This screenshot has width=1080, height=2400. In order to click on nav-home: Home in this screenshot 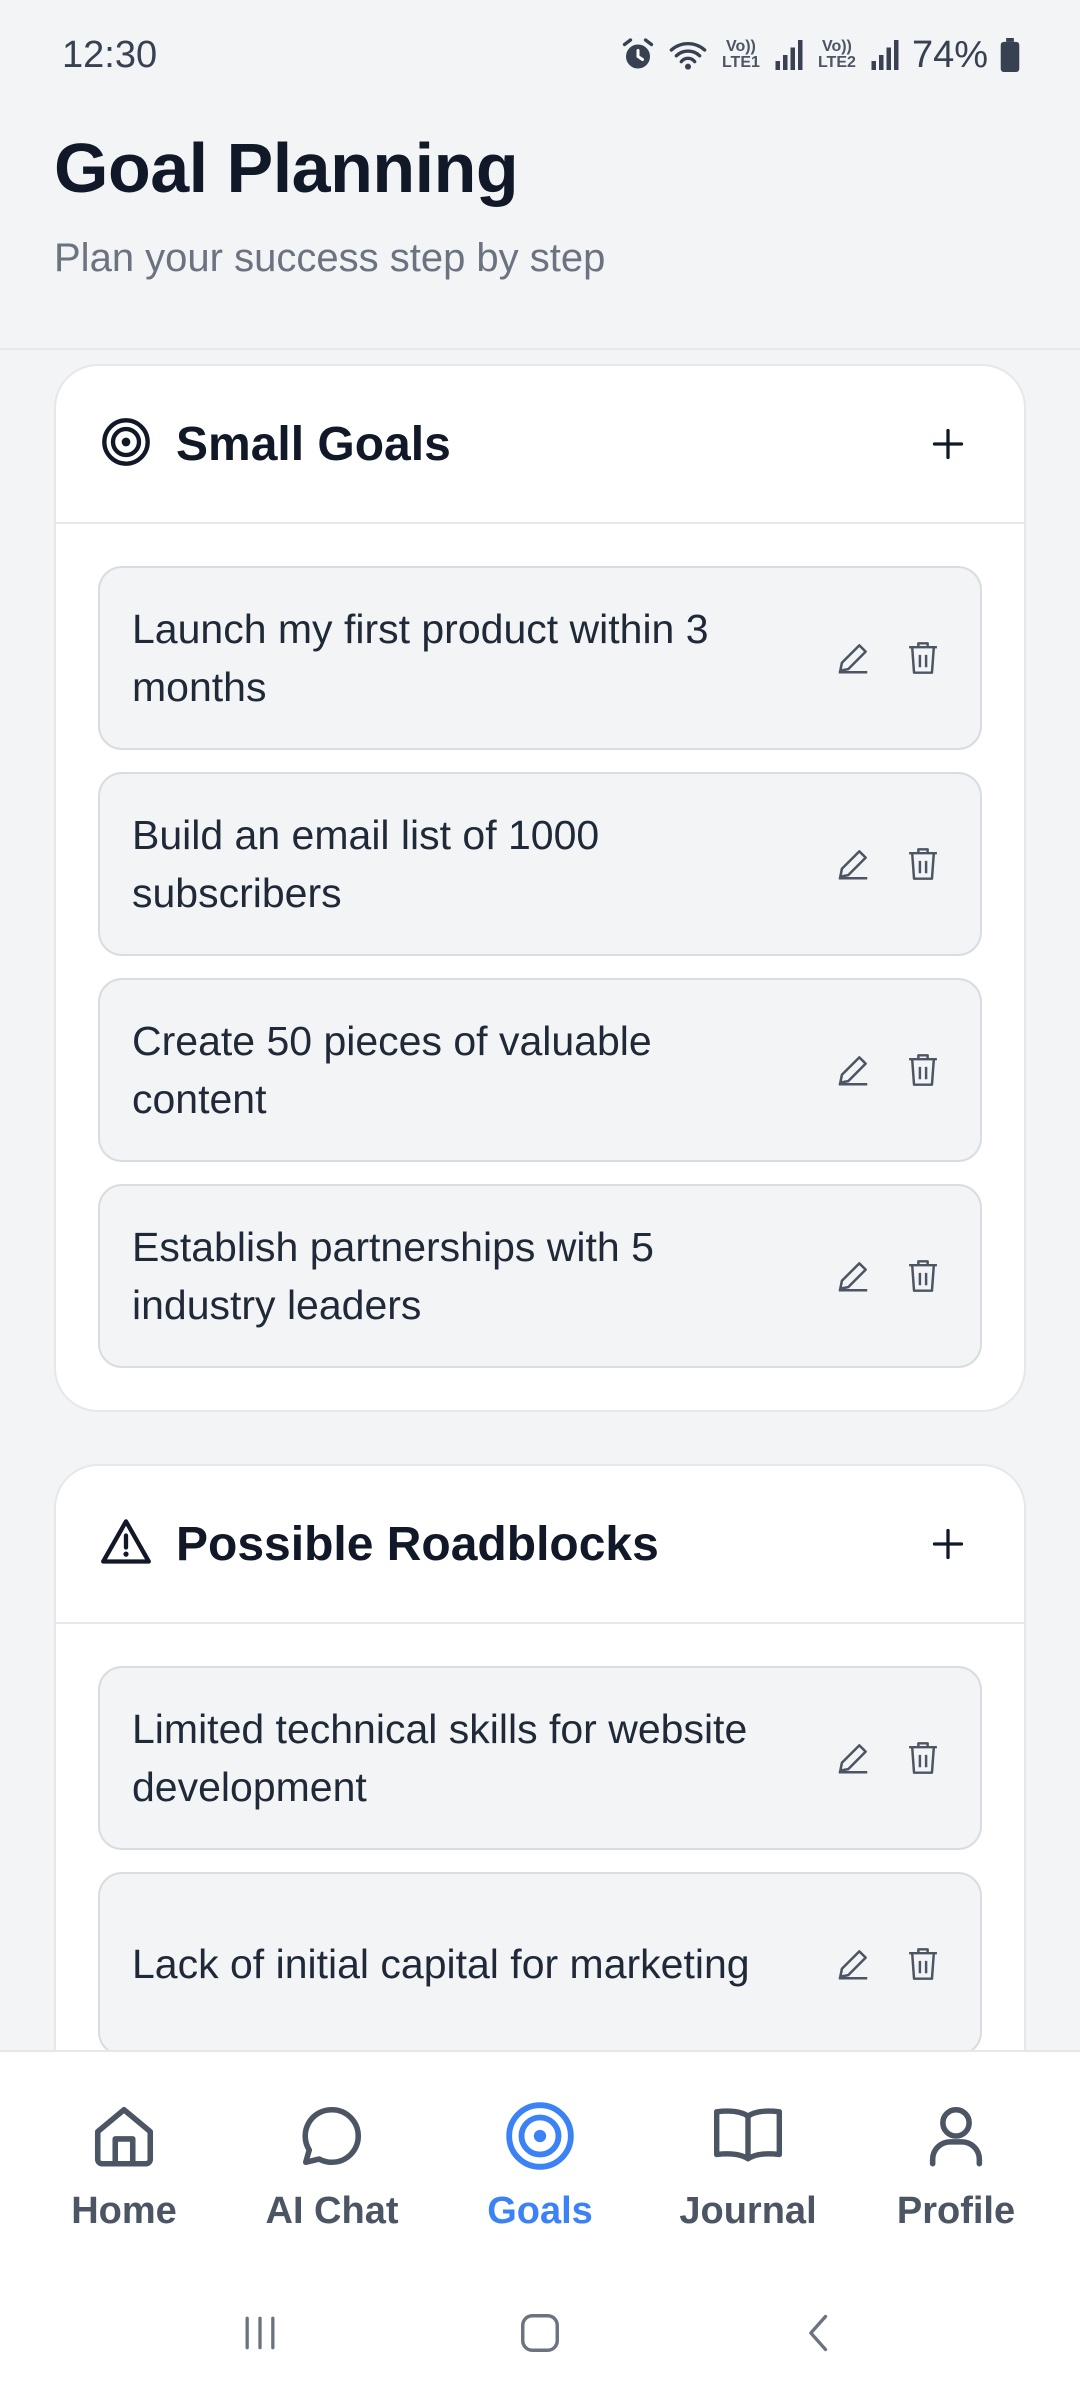, I will do `click(124, 2161)`.